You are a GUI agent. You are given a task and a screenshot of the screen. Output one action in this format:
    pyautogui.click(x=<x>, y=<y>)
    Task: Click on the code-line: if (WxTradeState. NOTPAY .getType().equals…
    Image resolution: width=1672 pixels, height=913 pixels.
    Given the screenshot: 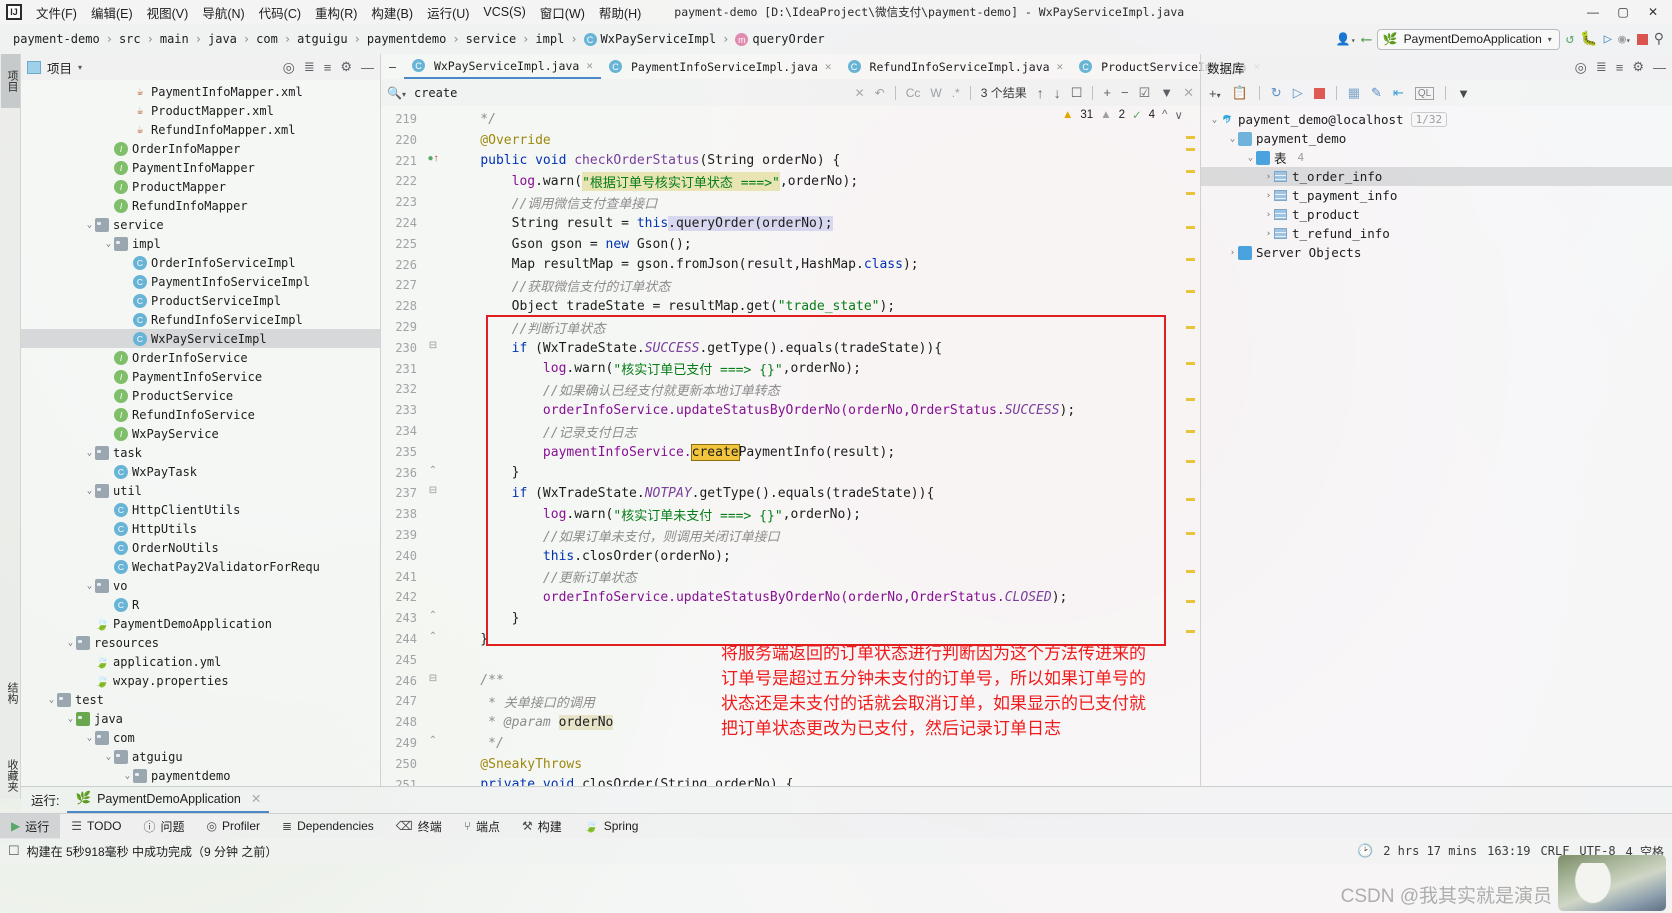 What is the action you would take?
    pyautogui.click(x=824, y=493)
    